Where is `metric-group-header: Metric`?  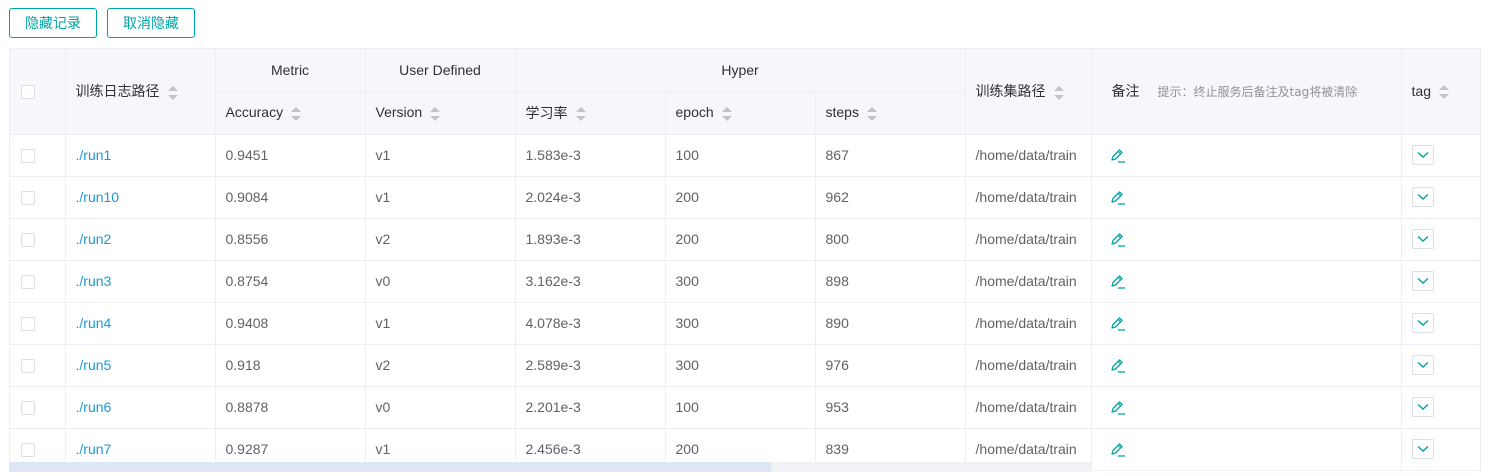 metric-group-header: Metric is located at coordinates (290, 70).